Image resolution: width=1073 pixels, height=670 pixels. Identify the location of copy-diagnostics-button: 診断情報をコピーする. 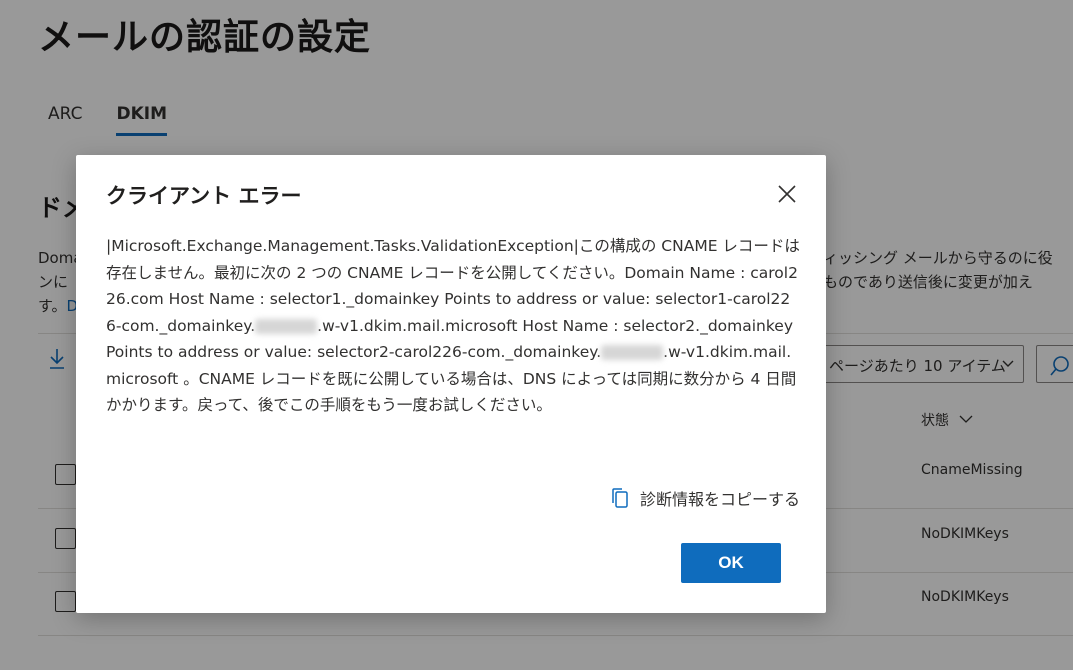
(705, 498).